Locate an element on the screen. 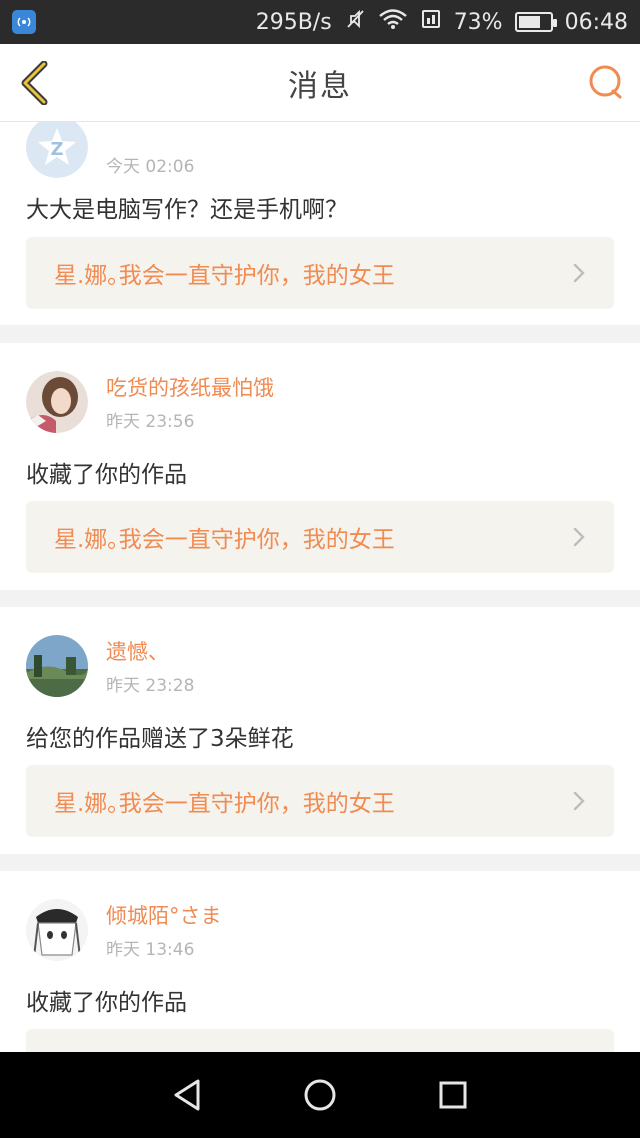  system-nav-bar is located at coordinates (320, 1095).